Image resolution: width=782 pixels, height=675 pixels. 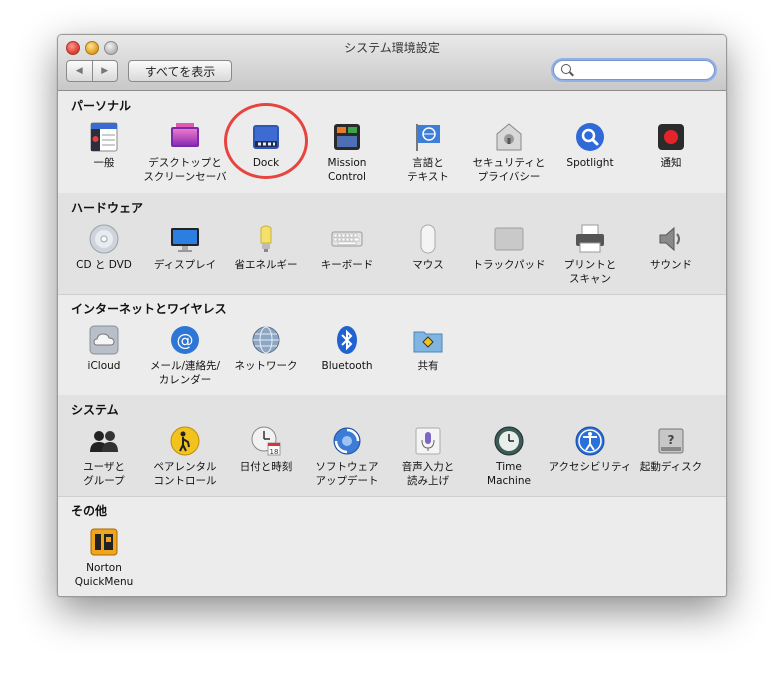 What do you see at coordinates (347, 265) in the screenshot?
I see `pref-label: キーボード` at bounding box center [347, 265].